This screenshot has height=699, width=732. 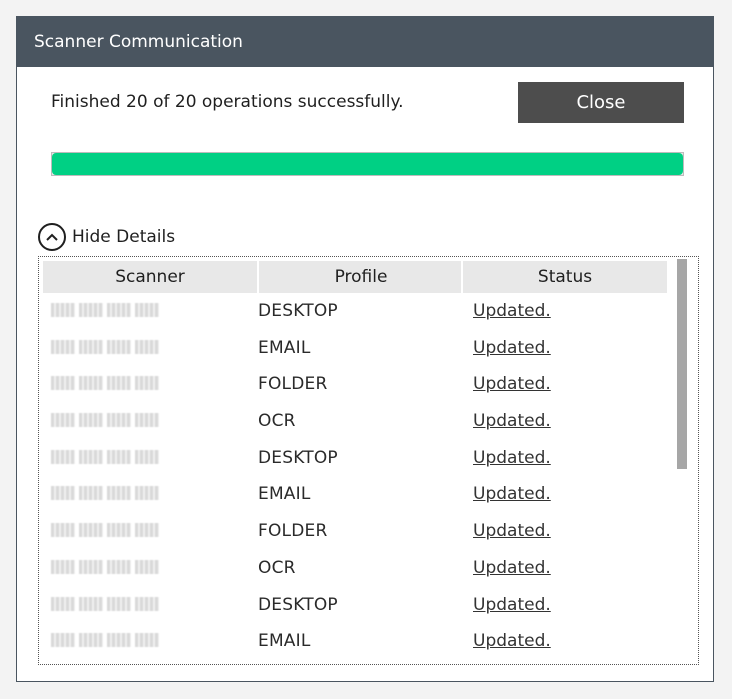 I want to click on column-header-profile: Profile, so click(x=360, y=277).